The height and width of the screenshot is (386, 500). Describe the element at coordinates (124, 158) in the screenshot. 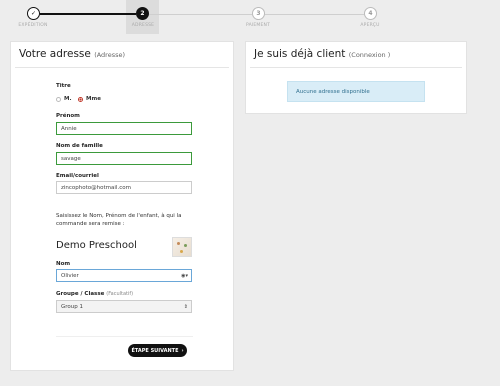

I see `nom-field: savage` at that location.